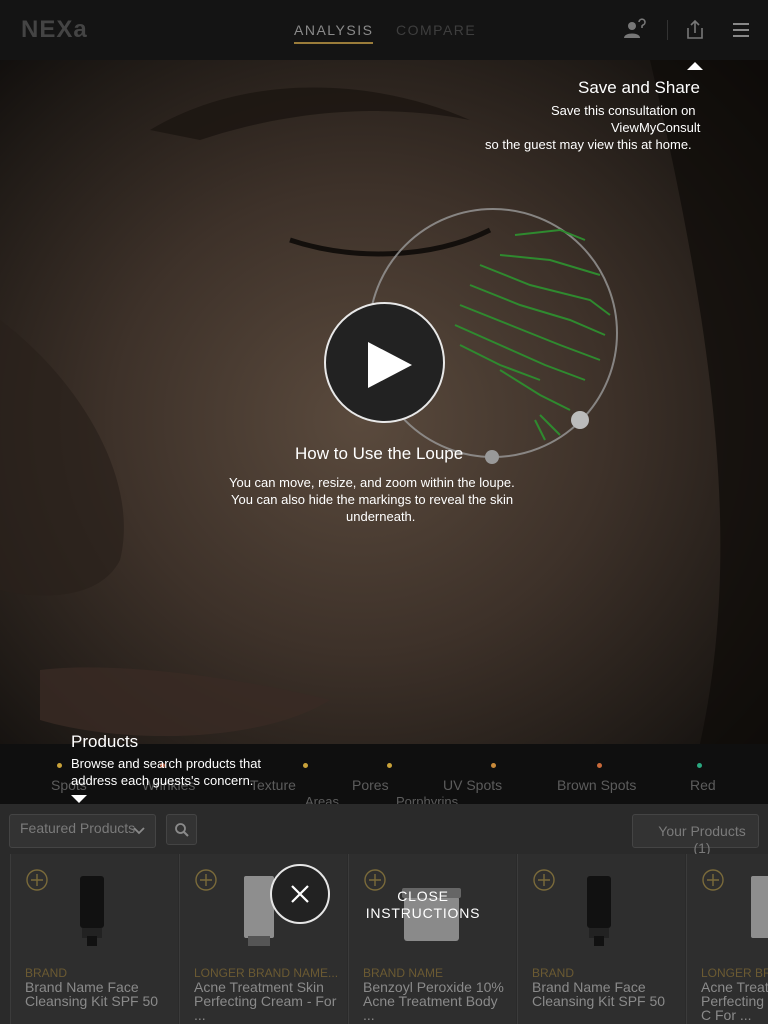 The height and width of the screenshot is (1024, 768). What do you see at coordinates (656, 127) in the screenshot?
I see `save-share-line2: ViewMyConsult` at bounding box center [656, 127].